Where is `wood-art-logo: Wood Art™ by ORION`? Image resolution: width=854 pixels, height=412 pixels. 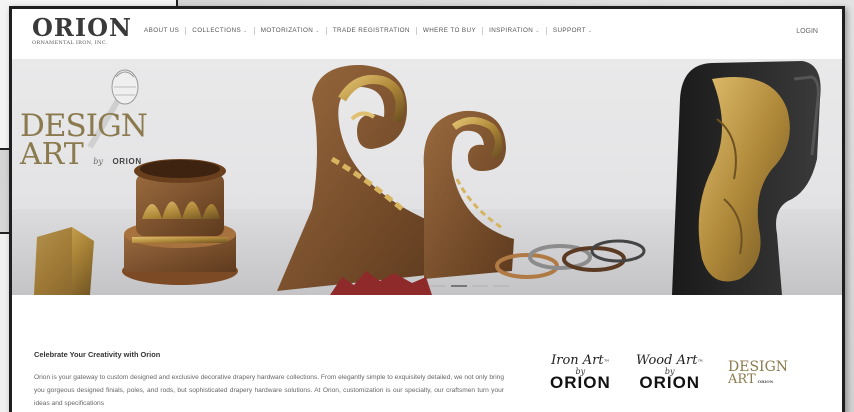 wood-art-logo: Wood Art™ by ORION is located at coordinates (669, 372).